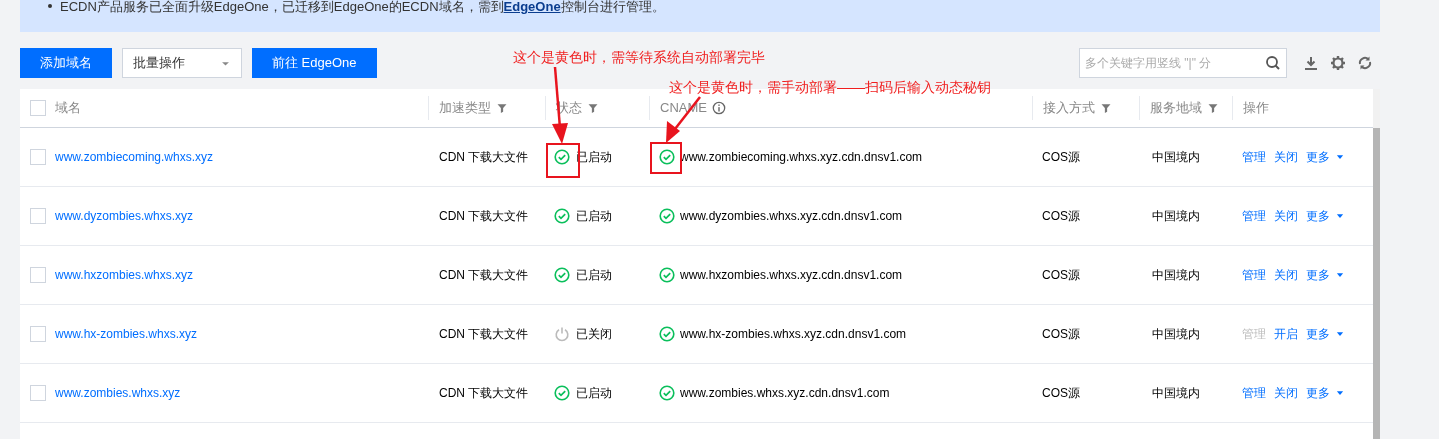 This screenshot has width=1439, height=439. Describe the element at coordinates (314, 63) in the screenshot. I see `primary-button: 前往 EdgeOne` at that location.